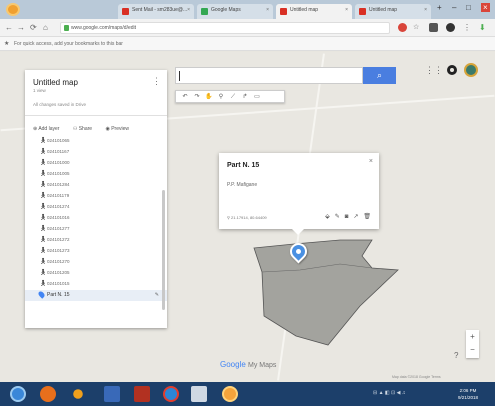  I want to click on map-views-count: 1 view, so click(39, 90).